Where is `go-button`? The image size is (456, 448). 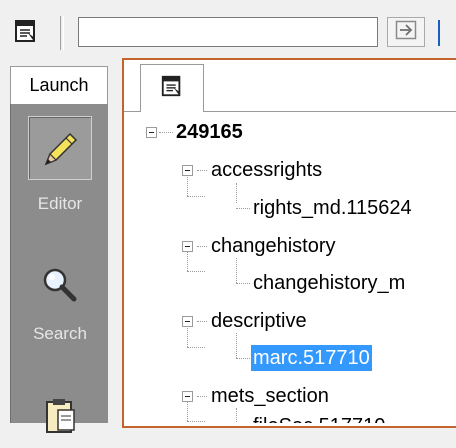 go-button is located at coordinates (406, 32).